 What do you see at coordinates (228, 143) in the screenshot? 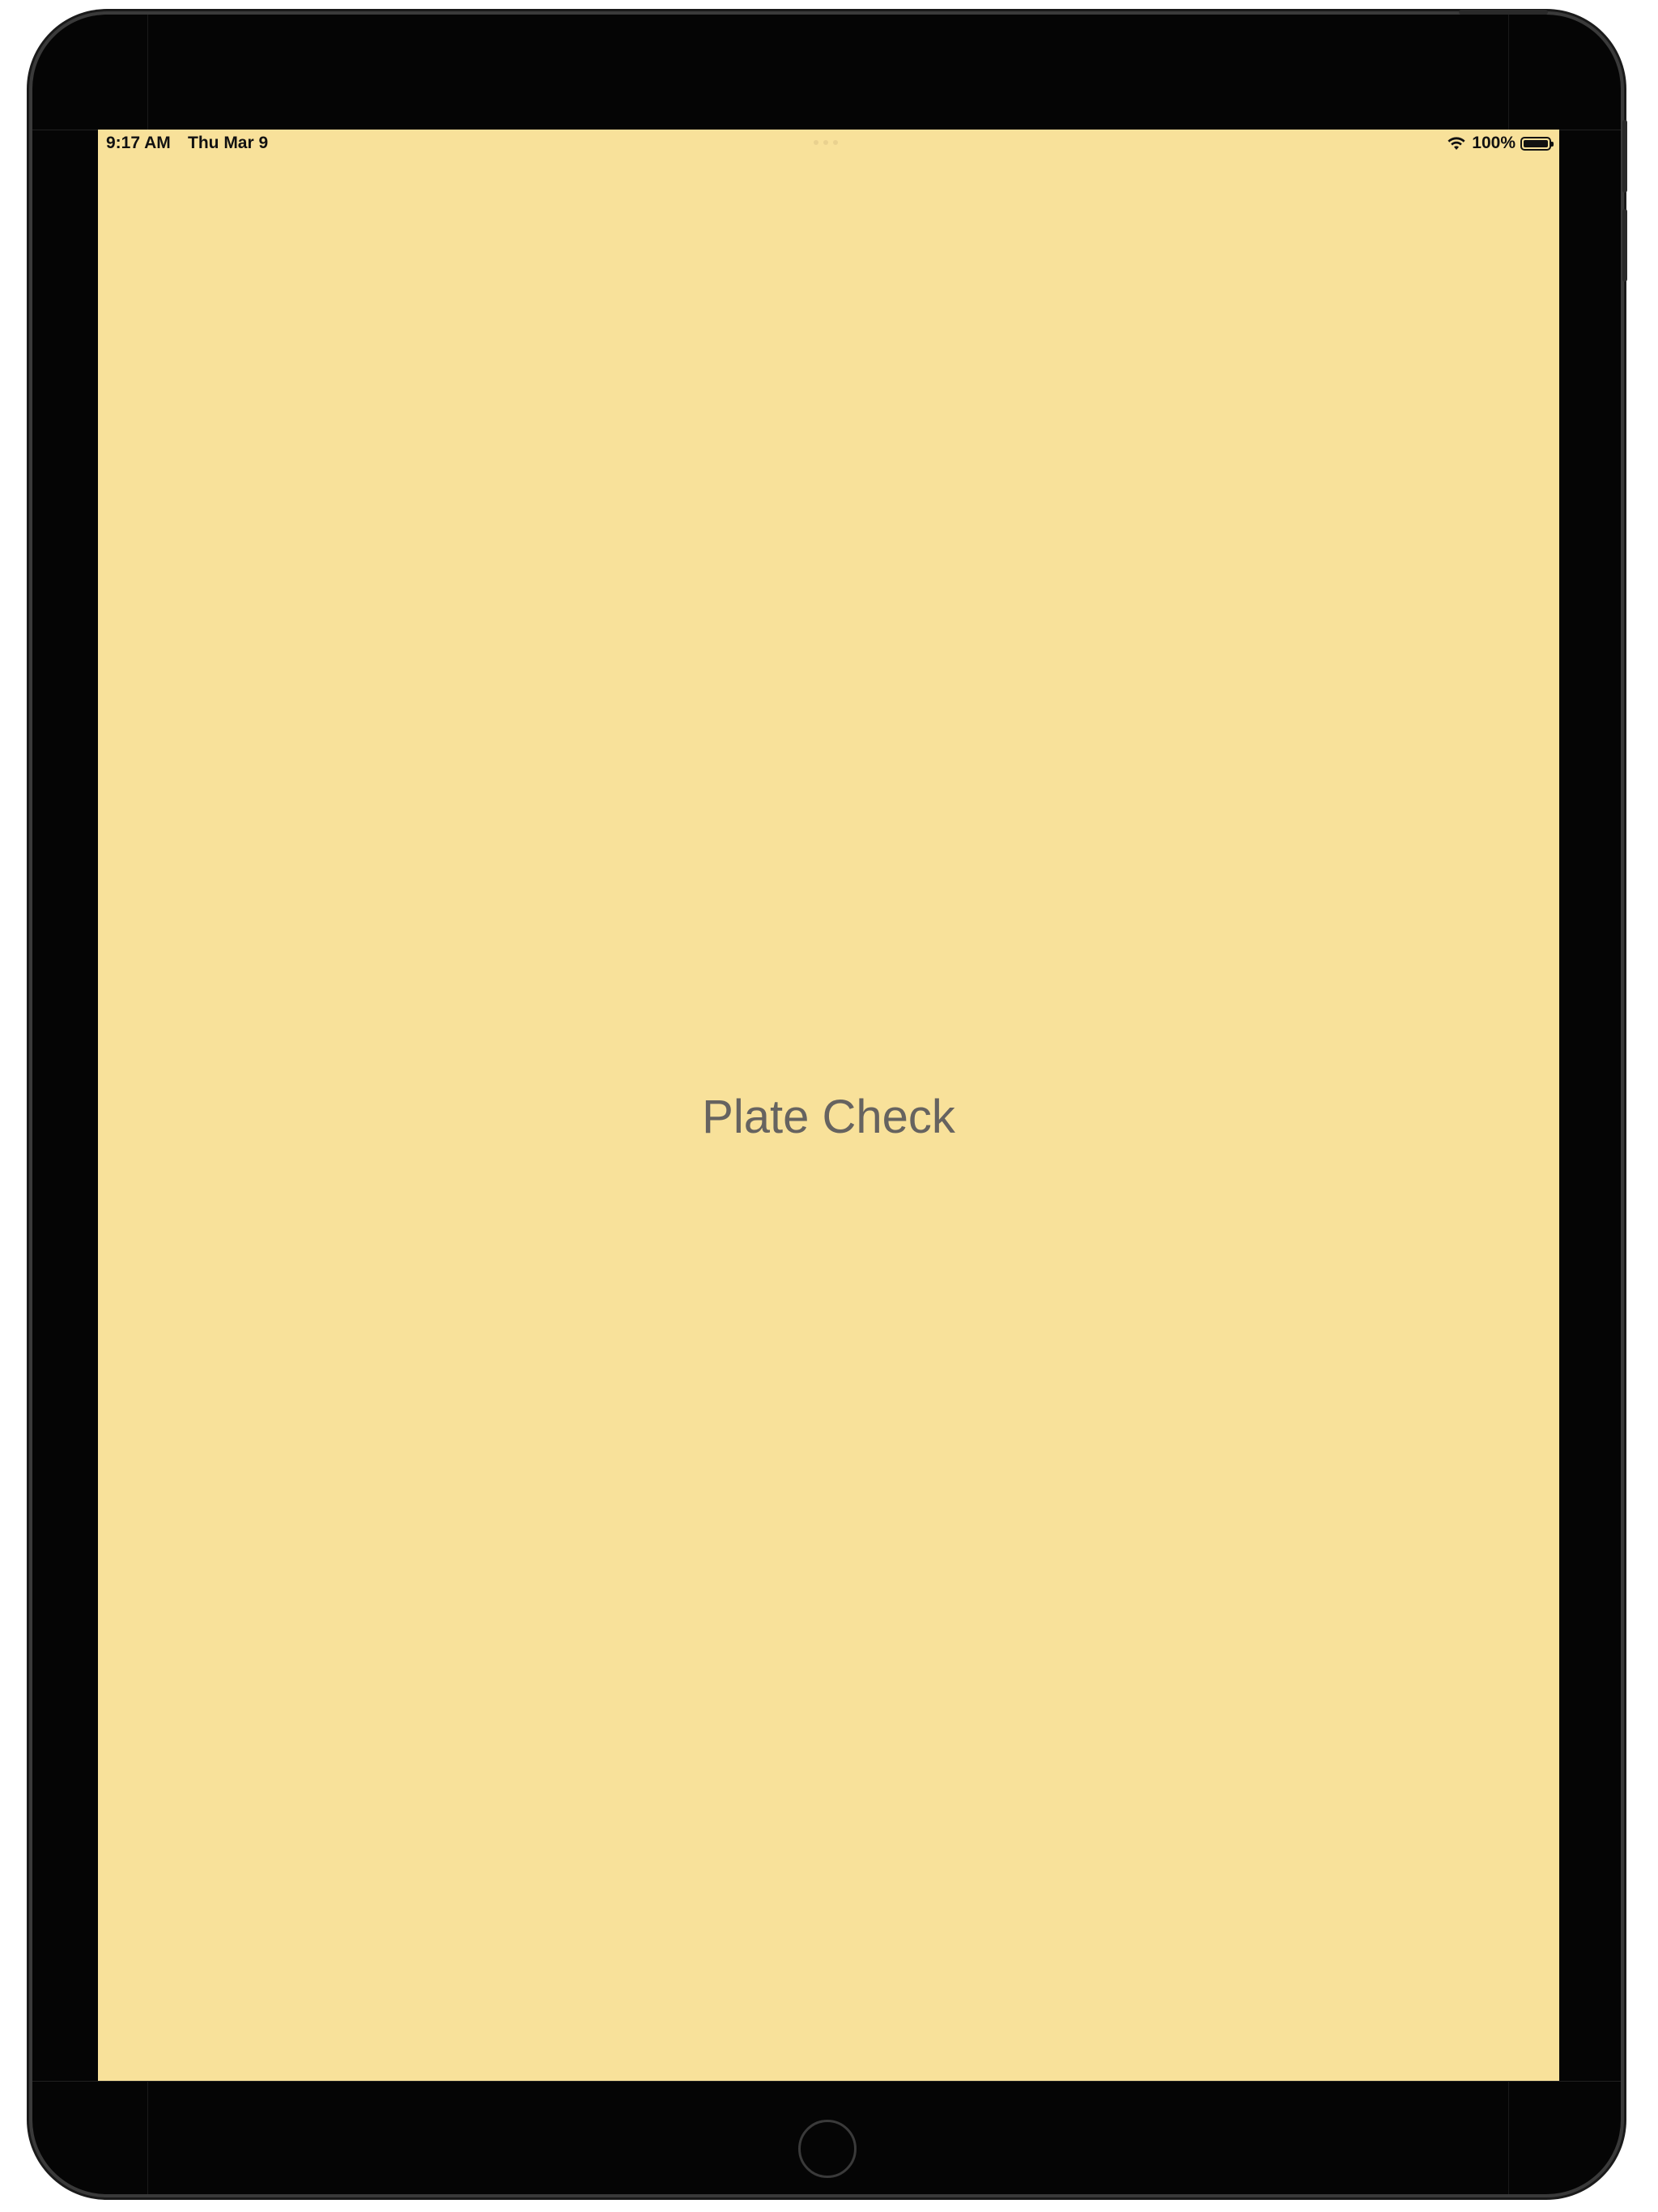
I see `status-date: Thu Mar 9` at bounding box center [228, 143].